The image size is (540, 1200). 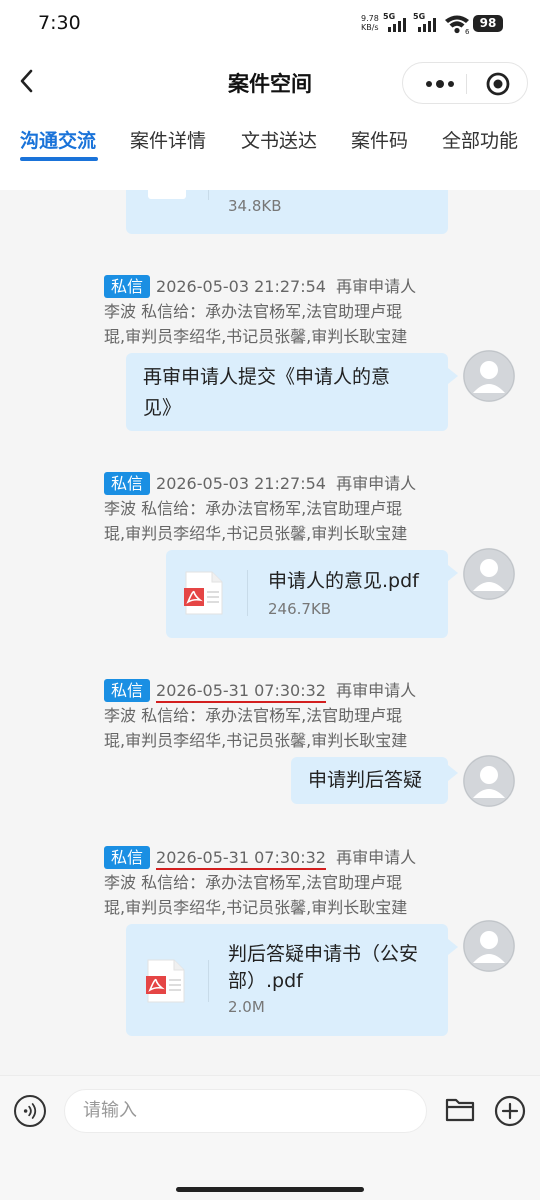 What do you see at coordinates (440, 84) in the screenshot?
I see `more-dots-icon` at bounding box center [440, 84].